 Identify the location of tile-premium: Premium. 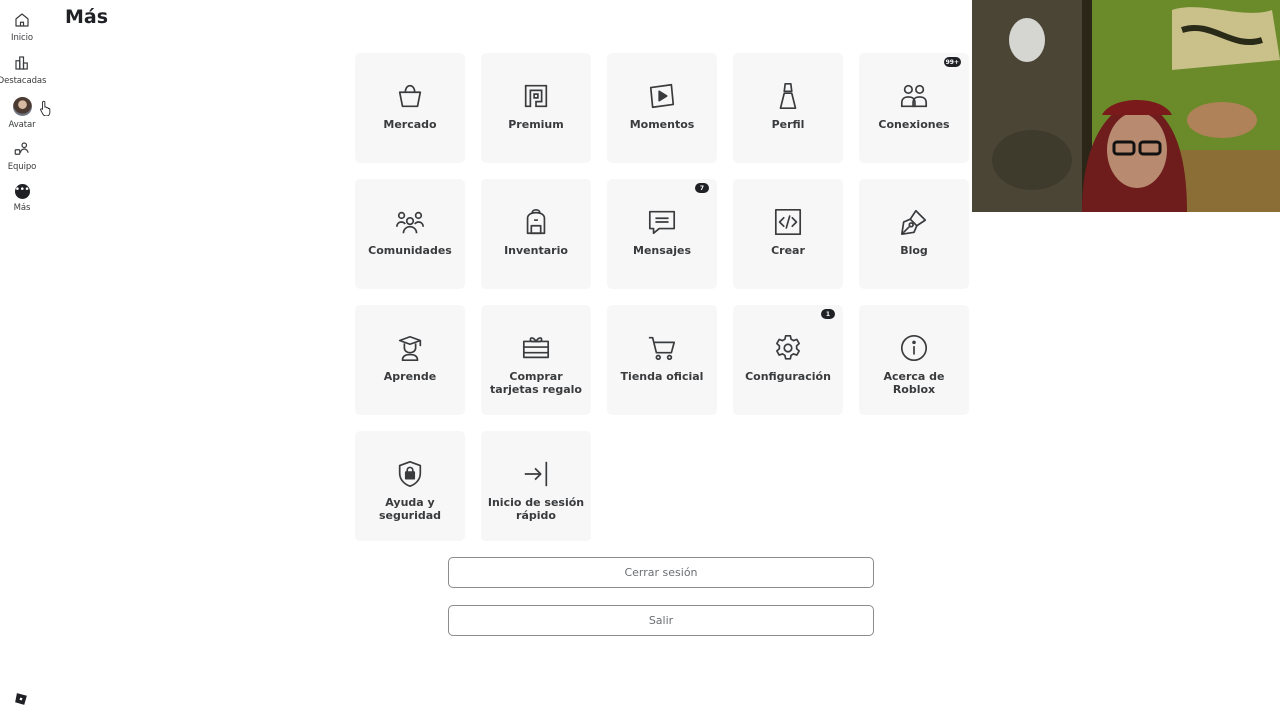
(536, 108).